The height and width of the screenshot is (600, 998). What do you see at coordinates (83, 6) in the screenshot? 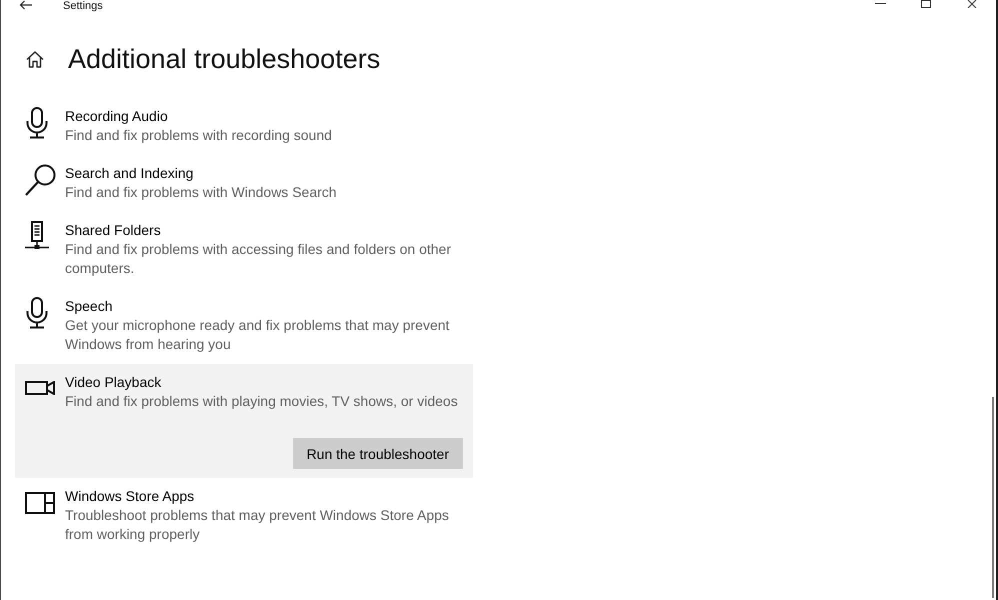
I see `window-title: Settings` at bounding box center [83, 6].